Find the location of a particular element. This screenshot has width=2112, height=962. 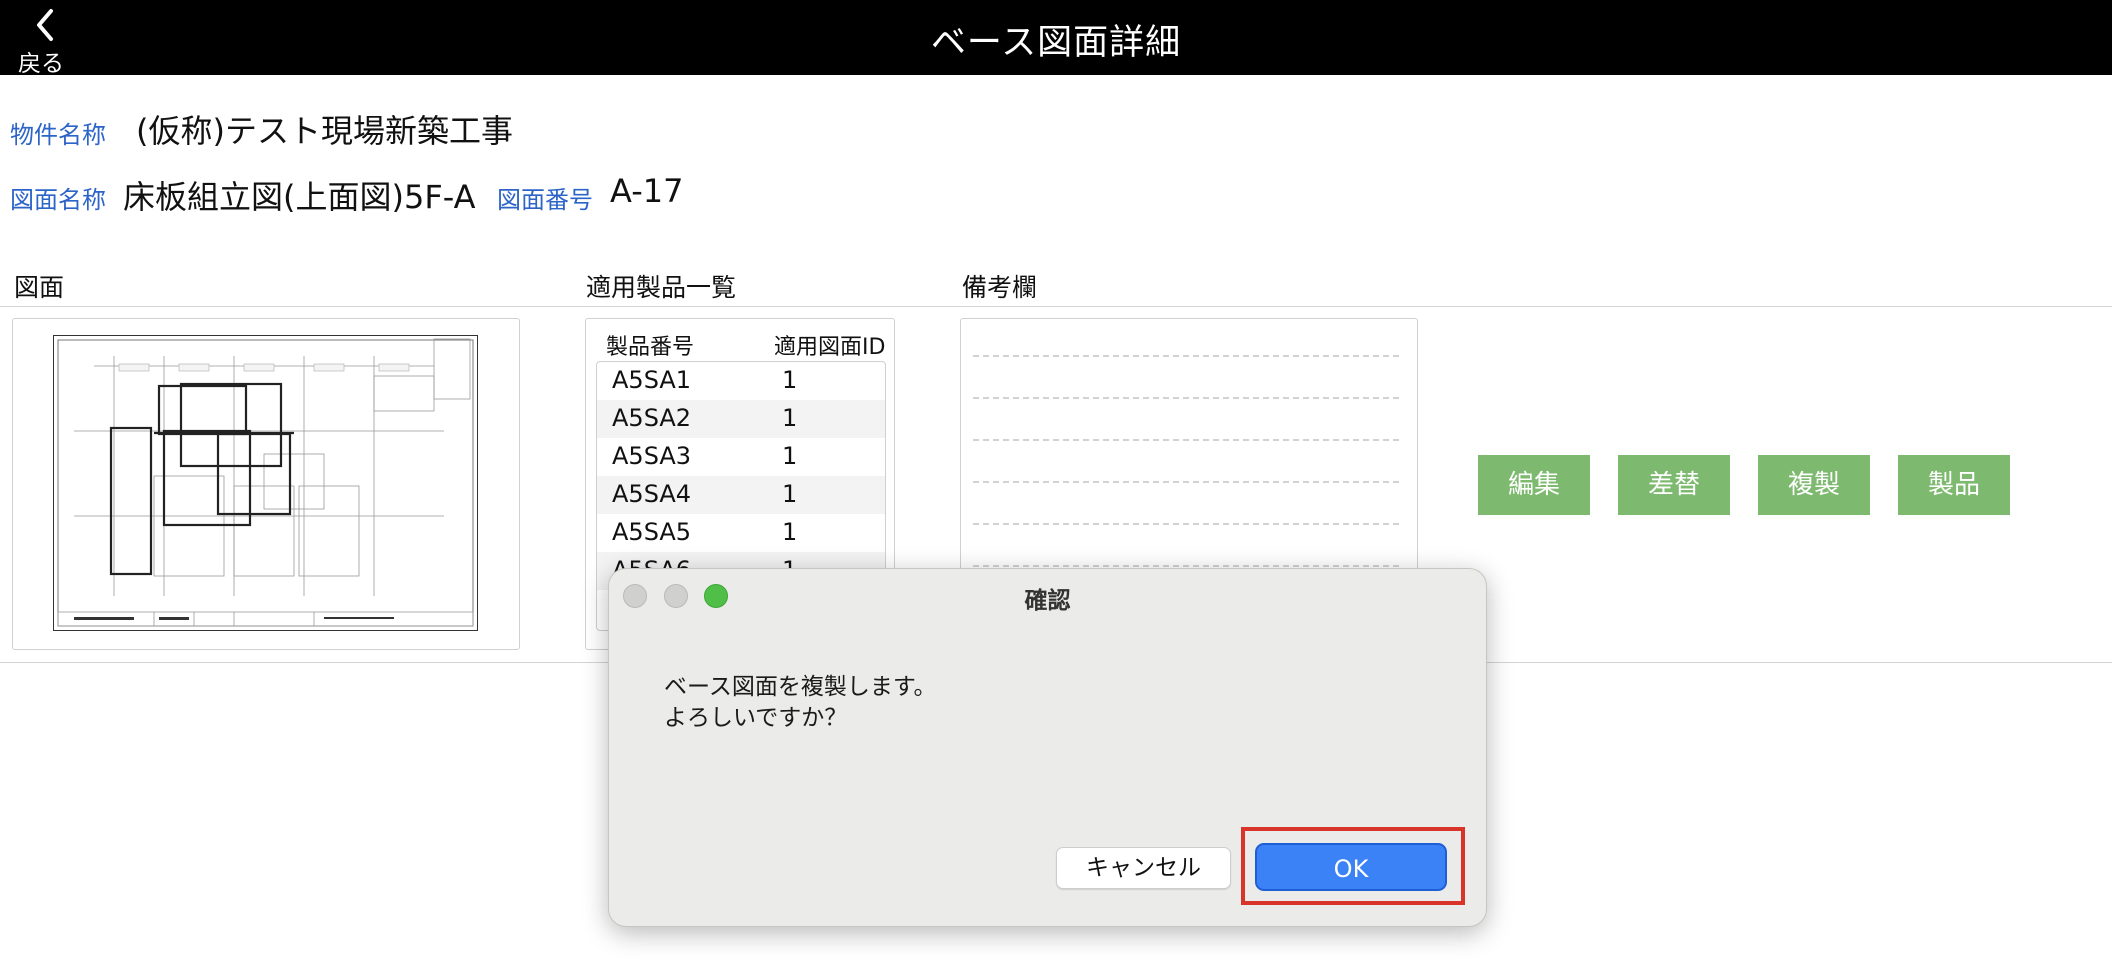

property-name-value: (仮称)テスト現場新築工事 is located at coordinates (324, 131).